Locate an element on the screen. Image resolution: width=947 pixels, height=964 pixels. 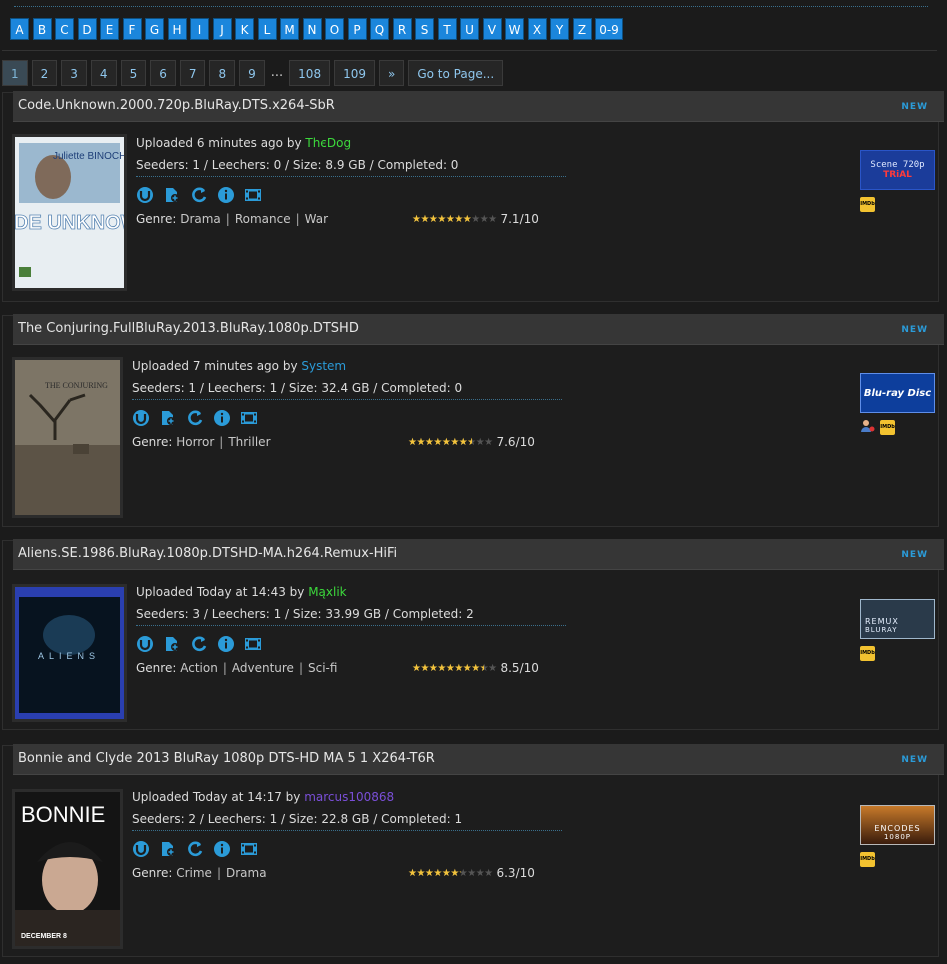
letter-filter-m: M is located at coordinates (289, 29).